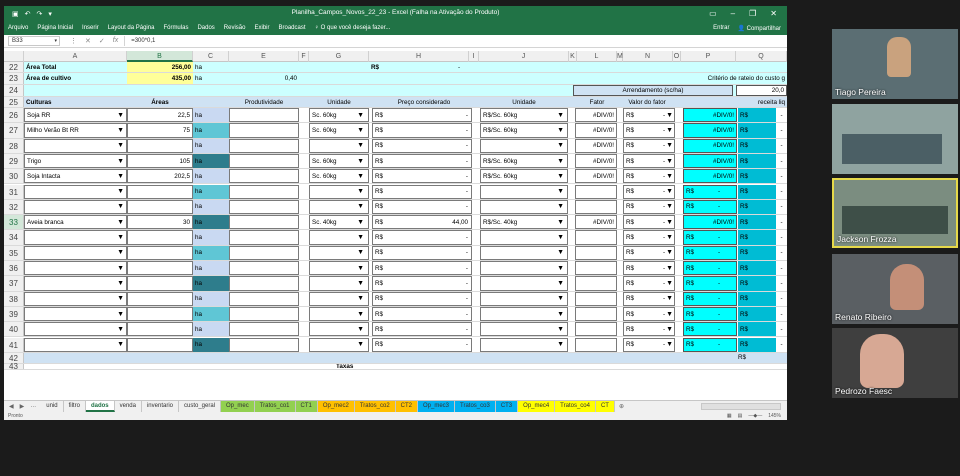 The image size is (960, 476). Describe the element at coordinates (22, 406) in the screenshot. I see `tab-next-icon: ▶` at that location.